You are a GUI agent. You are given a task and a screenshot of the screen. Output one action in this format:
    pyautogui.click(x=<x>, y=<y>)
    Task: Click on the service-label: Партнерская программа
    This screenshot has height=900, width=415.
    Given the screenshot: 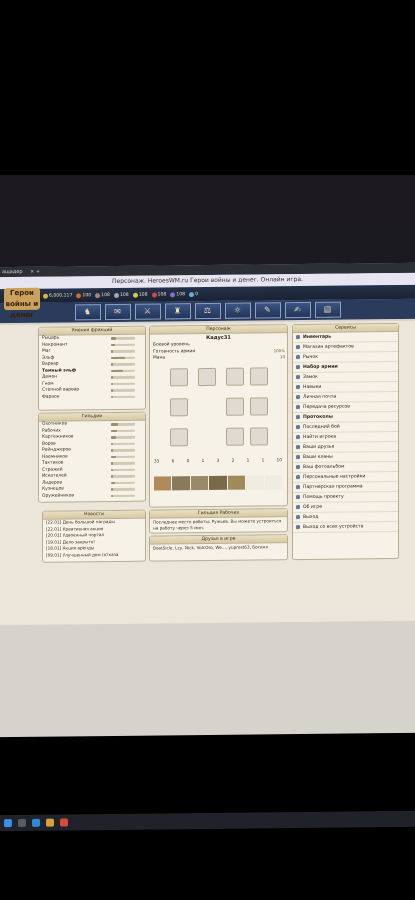 What is the action you would take?
    pyautogui.click(x=333, y=487)
    